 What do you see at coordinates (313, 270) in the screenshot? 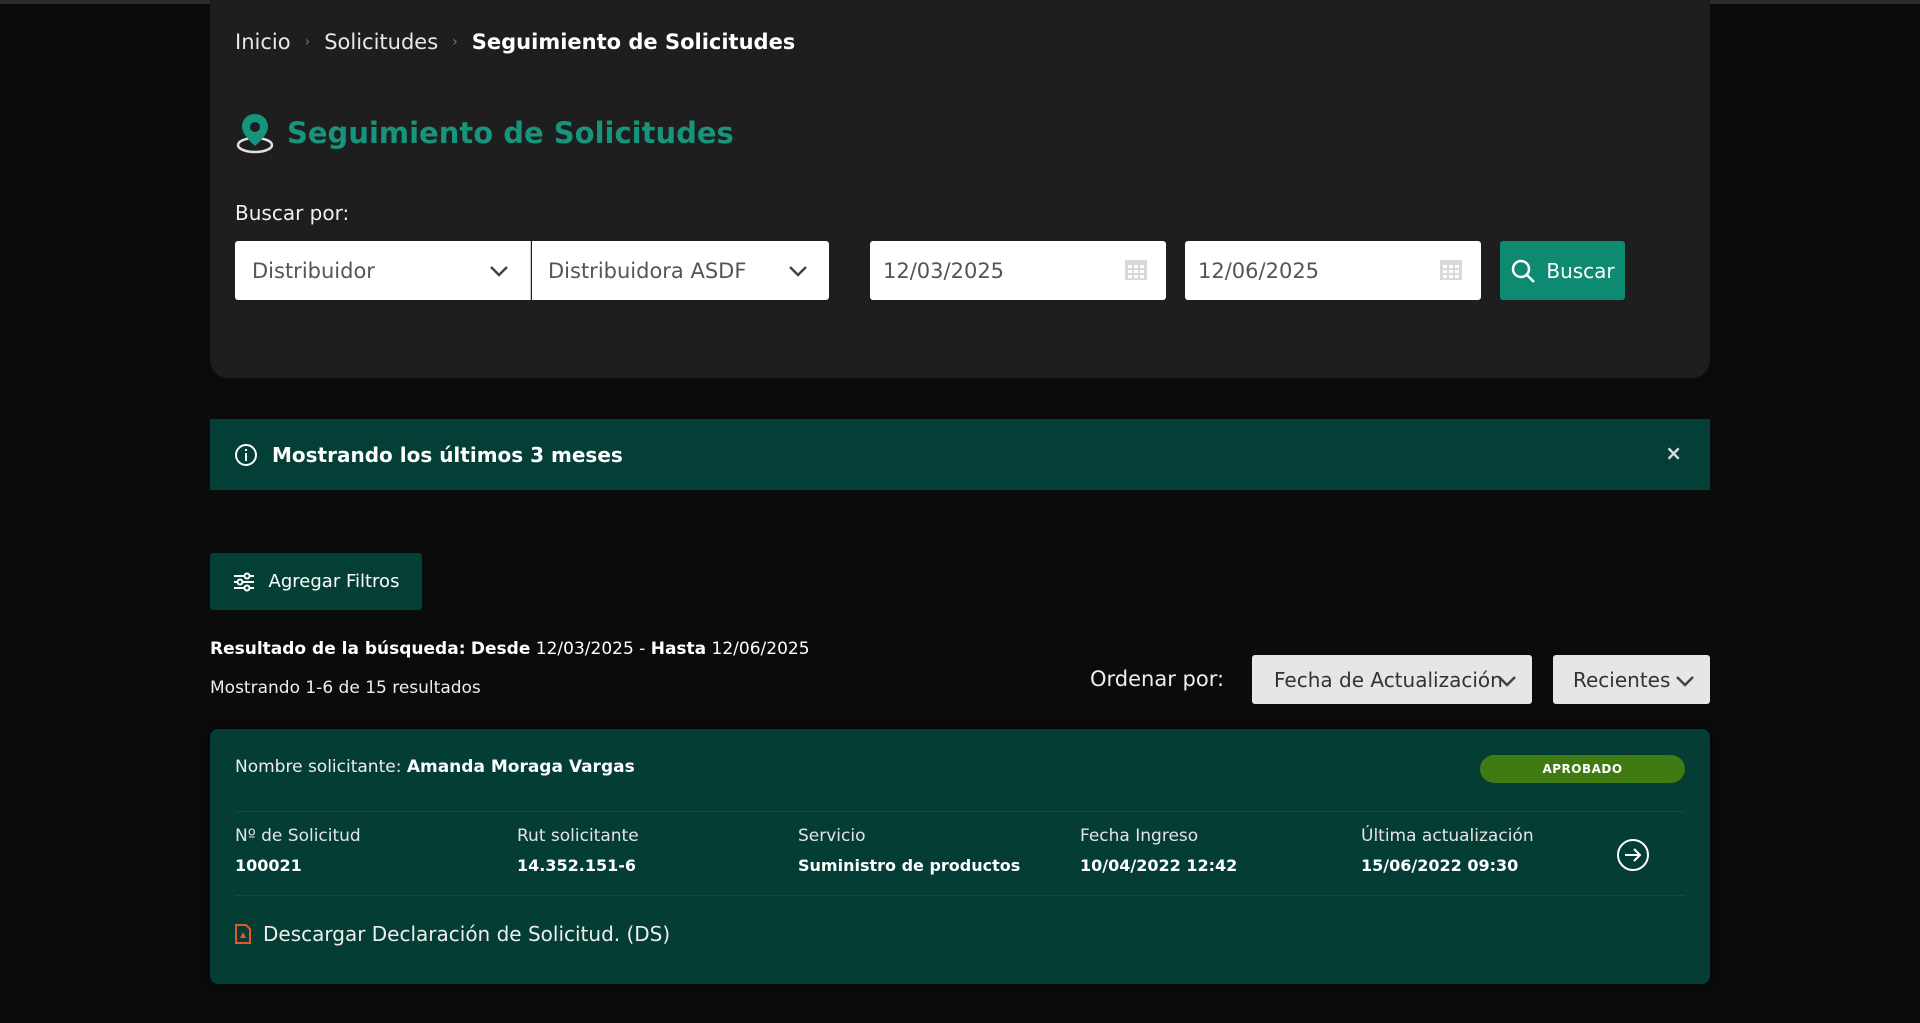
I see `search-type-value: Distribuidor` at bounding box center [313, 270].